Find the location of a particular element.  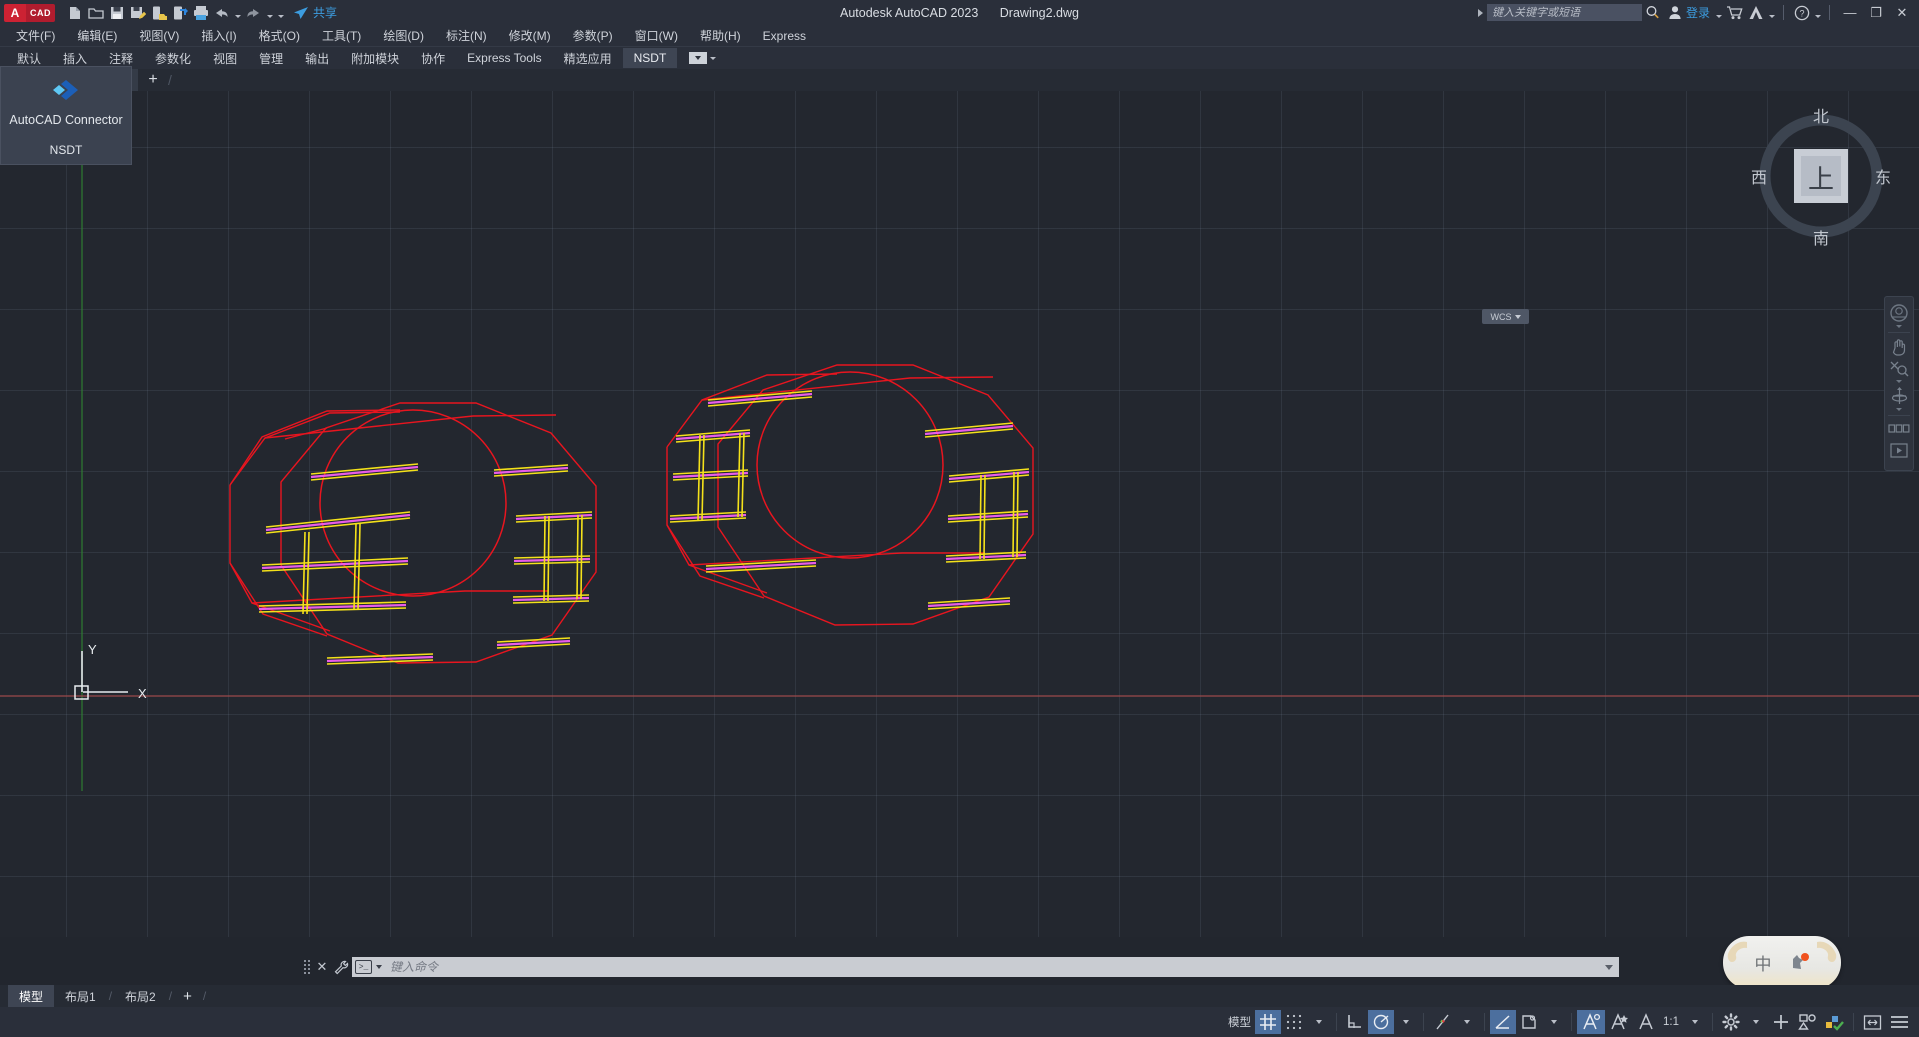

open-file-icon is located at coordinates (95, 13).